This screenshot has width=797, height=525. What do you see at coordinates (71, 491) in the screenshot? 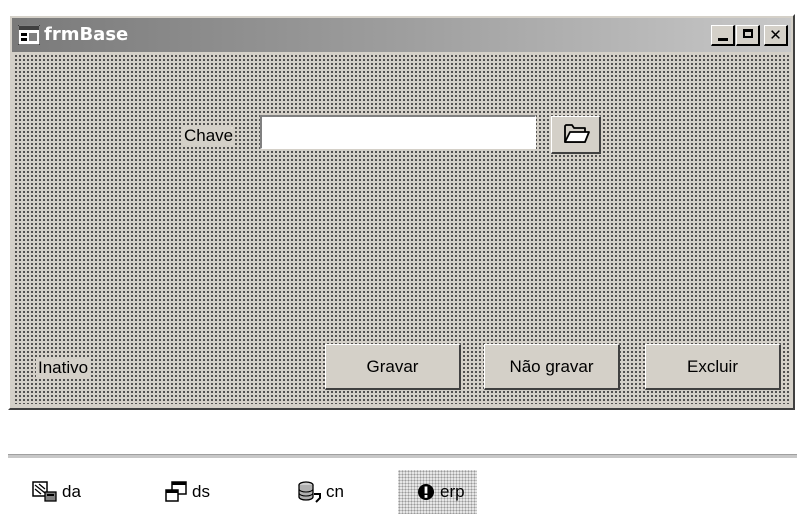
I see `tray-item-label: da` at bounding box center [71, 491].